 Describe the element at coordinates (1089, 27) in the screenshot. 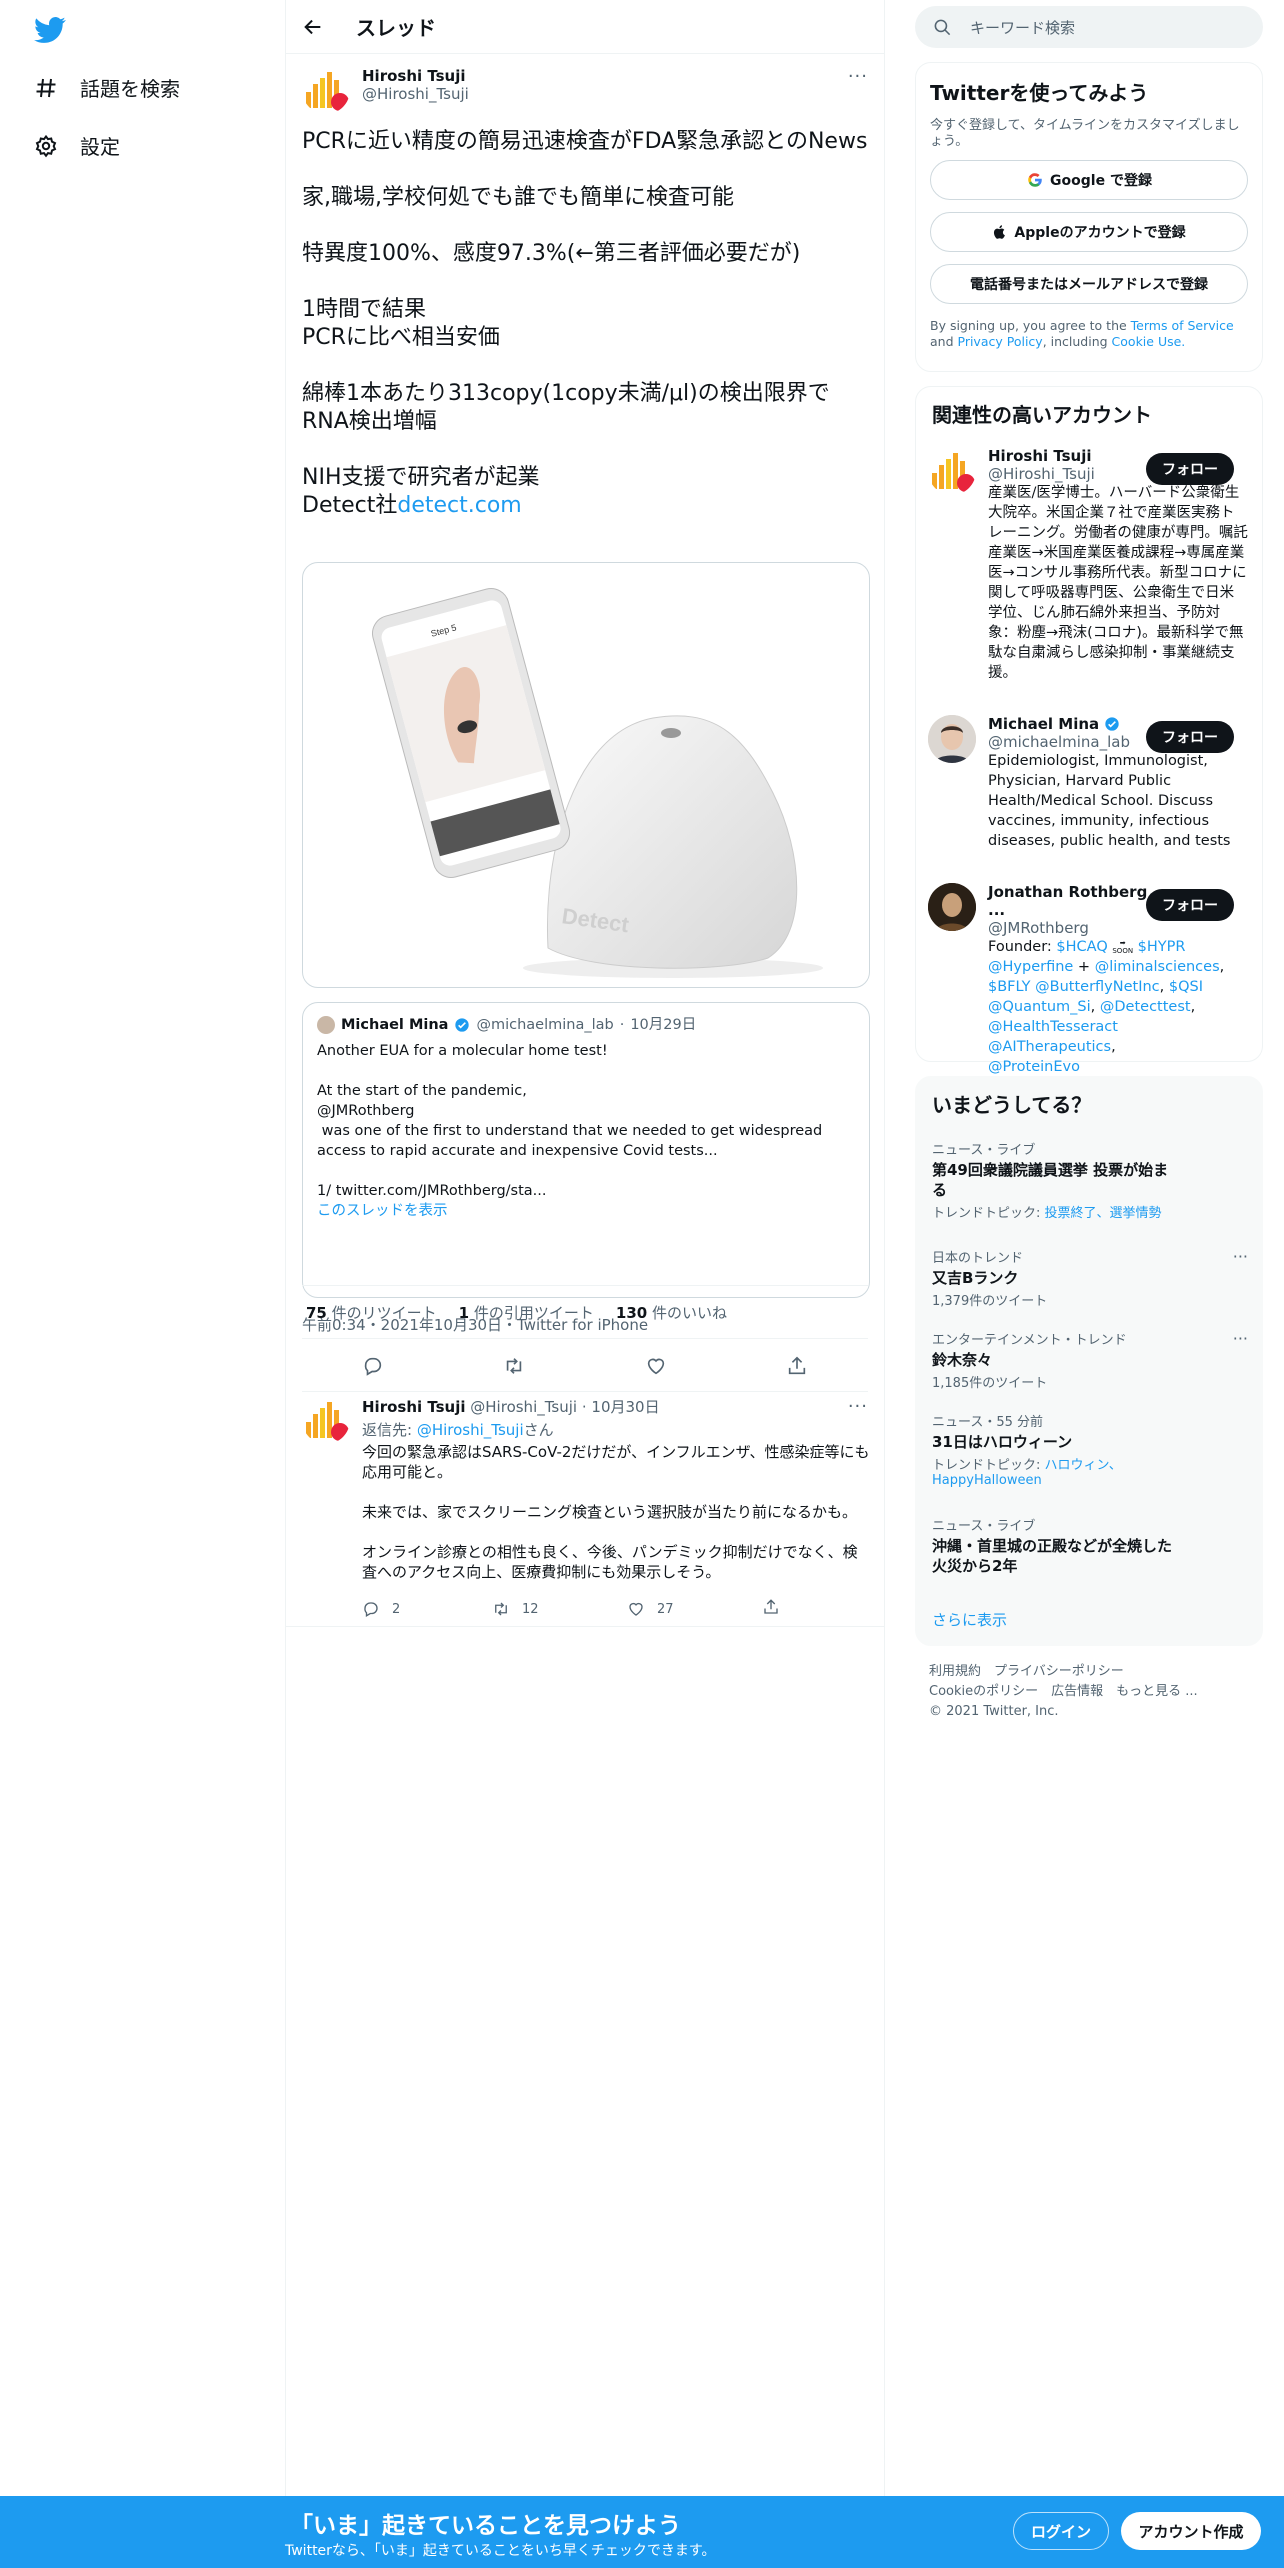

I see `search-bar: キーワード検索` at that location.